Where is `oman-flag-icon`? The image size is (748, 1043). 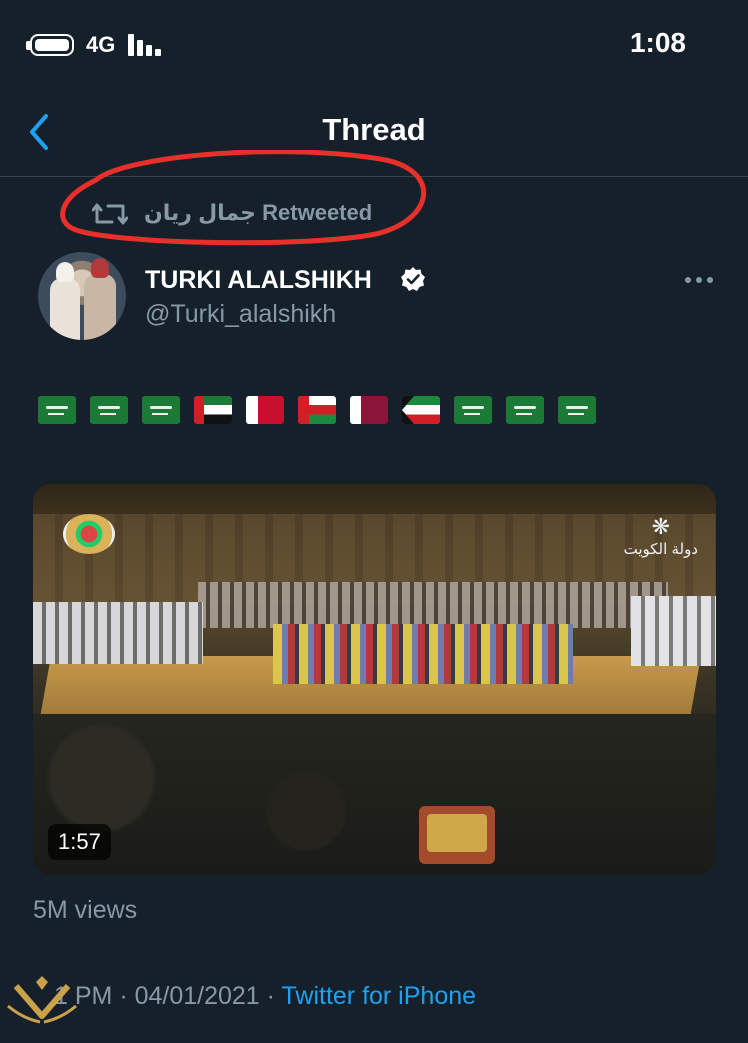
oman-flag-icon is located at coordinates (317, 410).